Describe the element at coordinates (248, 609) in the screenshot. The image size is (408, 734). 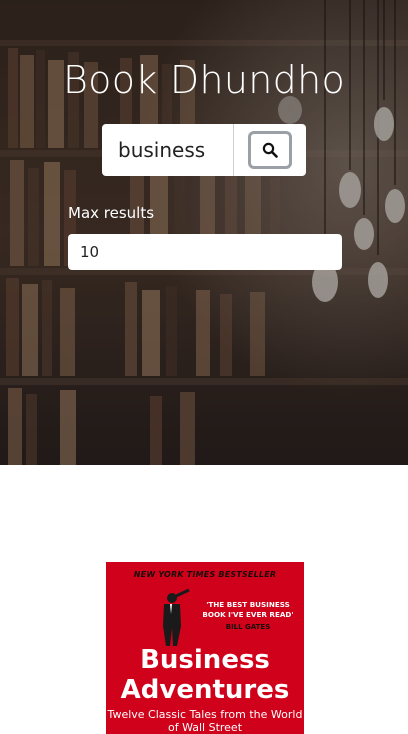
I see `cover-quote: 'THE BEST BUSINESS BOOK I'VE EVER READ'` at that location.